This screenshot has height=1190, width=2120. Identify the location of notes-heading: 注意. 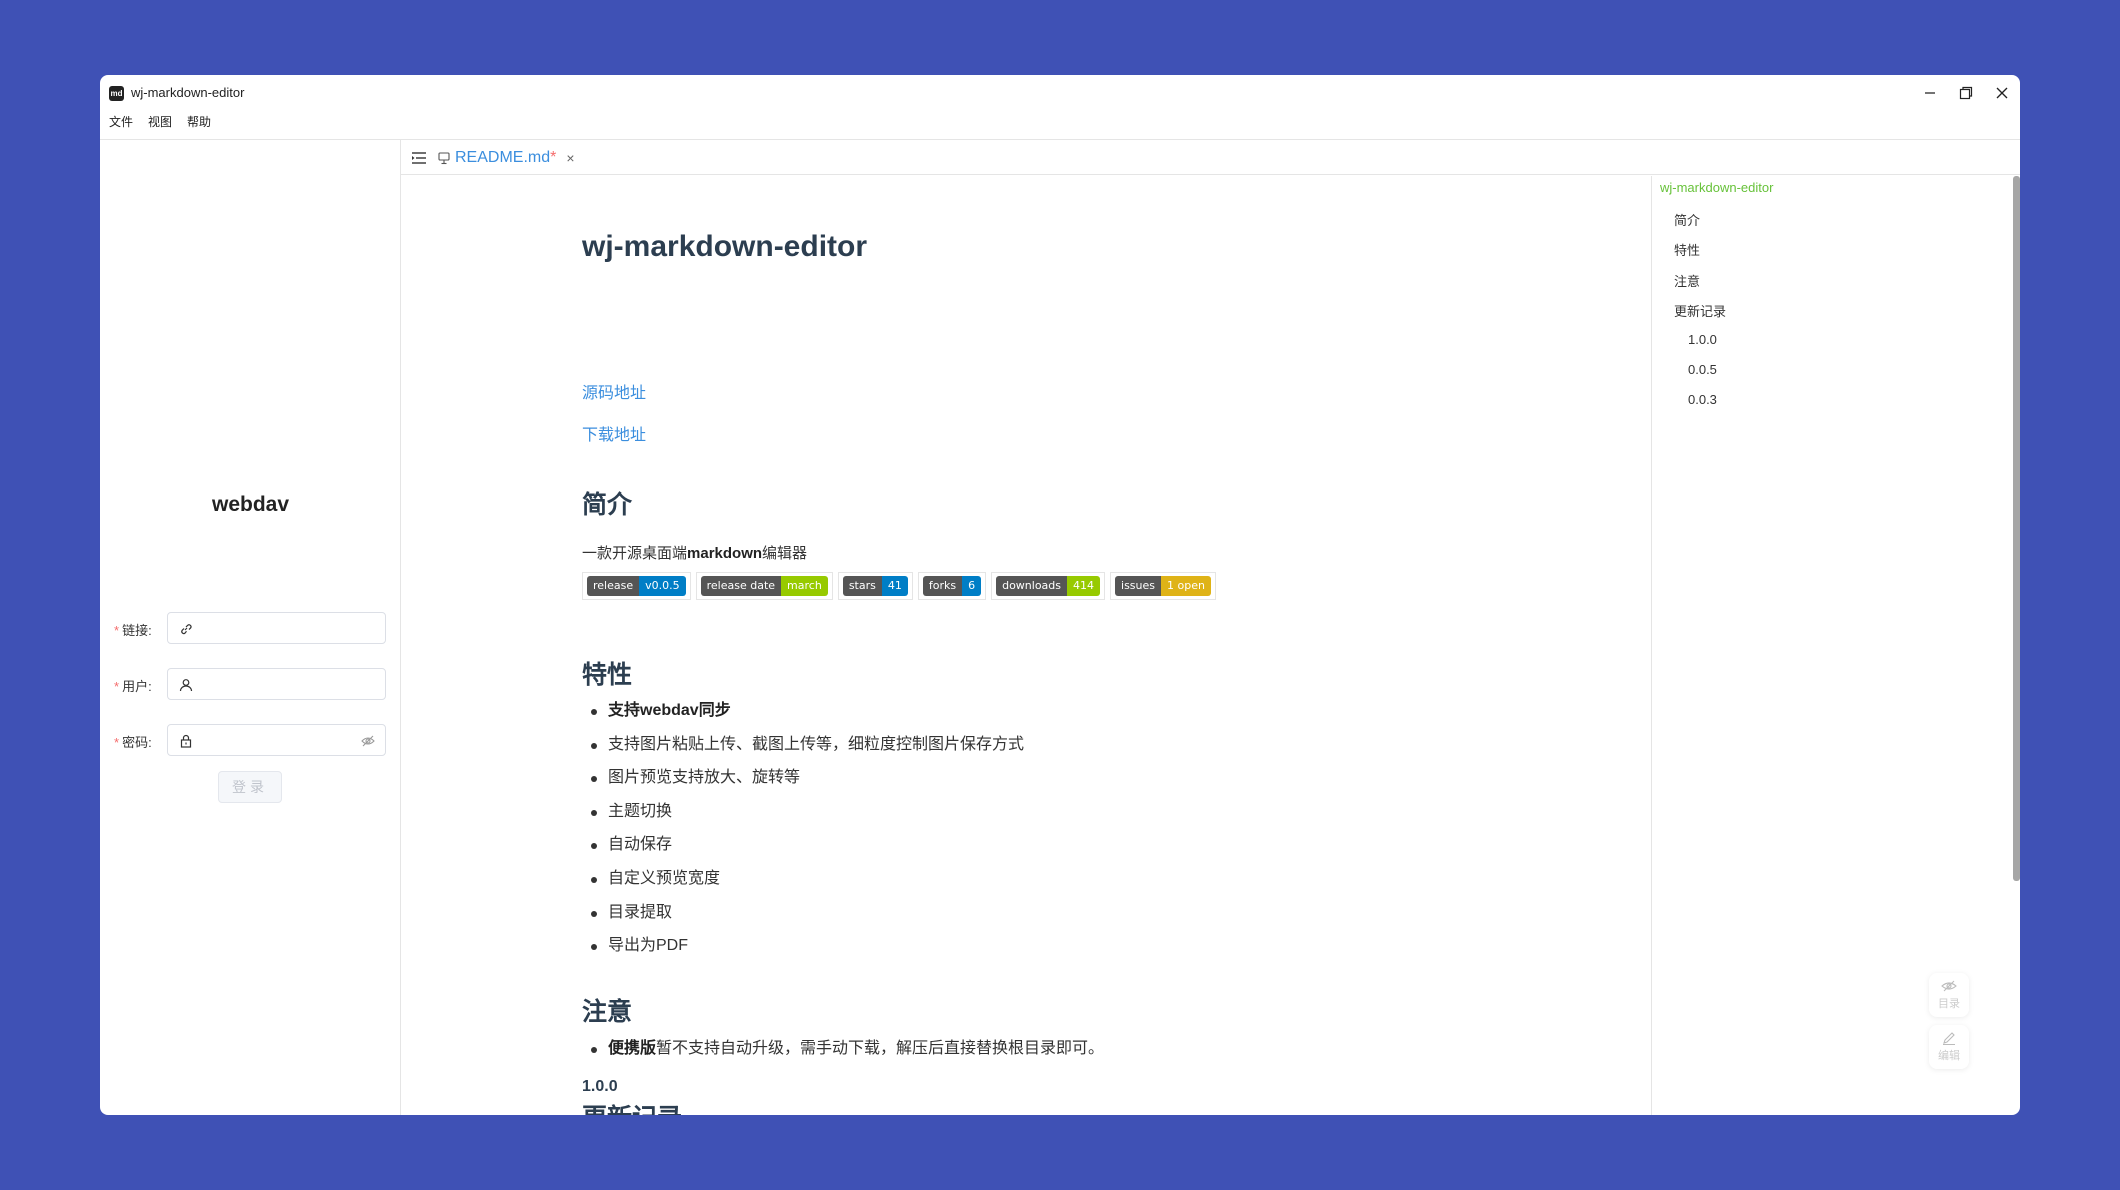
(607, 1012).